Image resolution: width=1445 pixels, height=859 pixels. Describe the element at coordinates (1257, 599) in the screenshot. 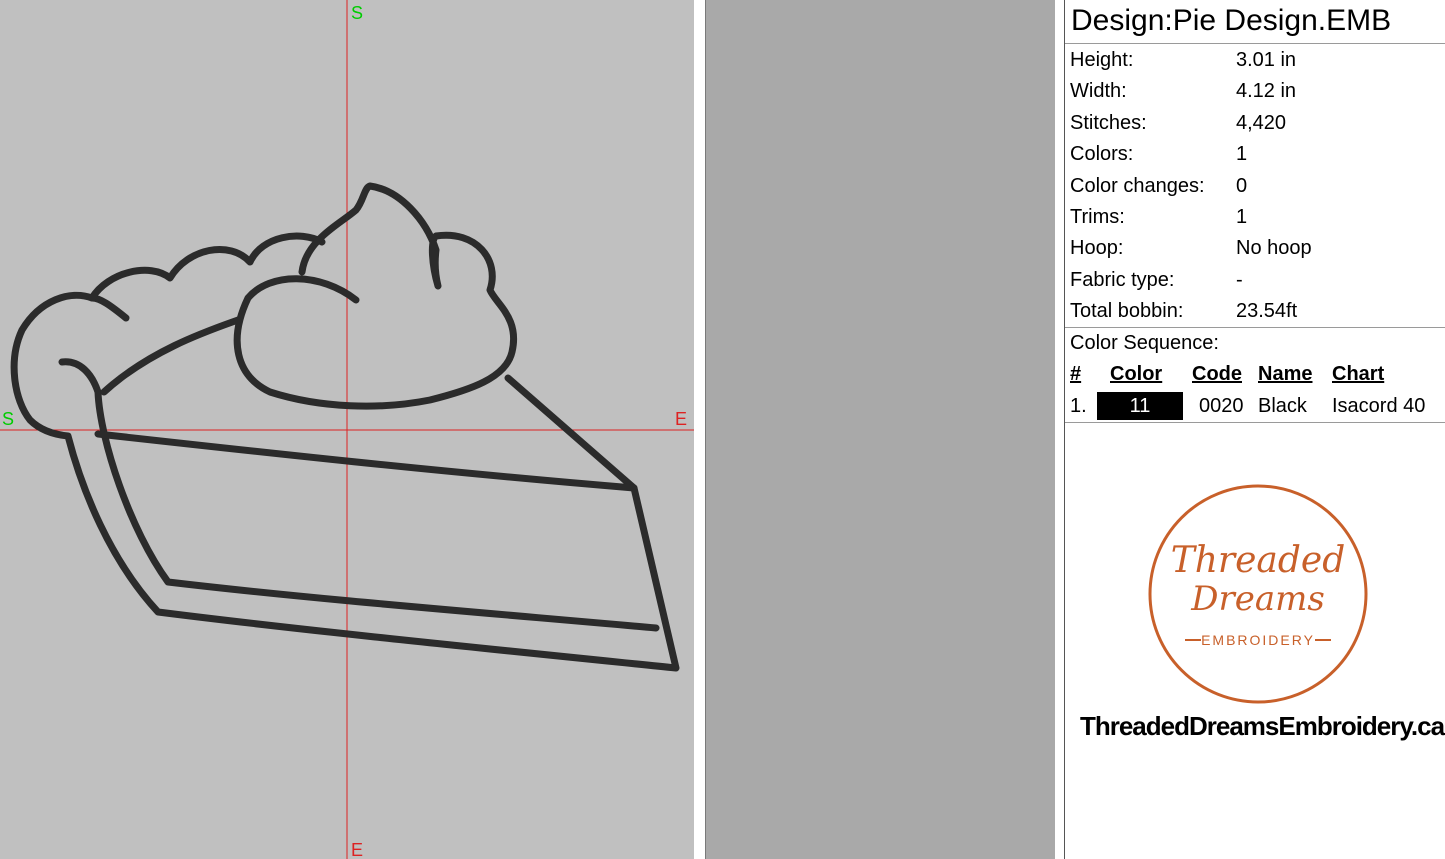

I see `svg-text: Dreams` at that location.